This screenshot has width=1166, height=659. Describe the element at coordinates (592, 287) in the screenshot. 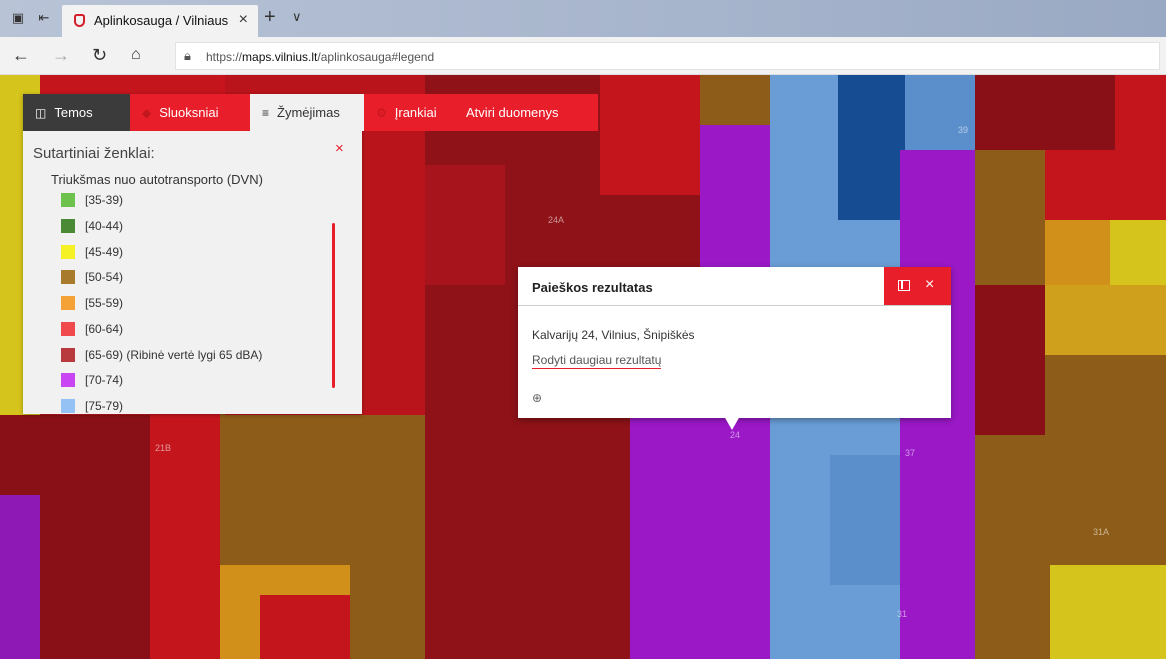

I see `popup-title: Paieškos rezultatas` at that location.